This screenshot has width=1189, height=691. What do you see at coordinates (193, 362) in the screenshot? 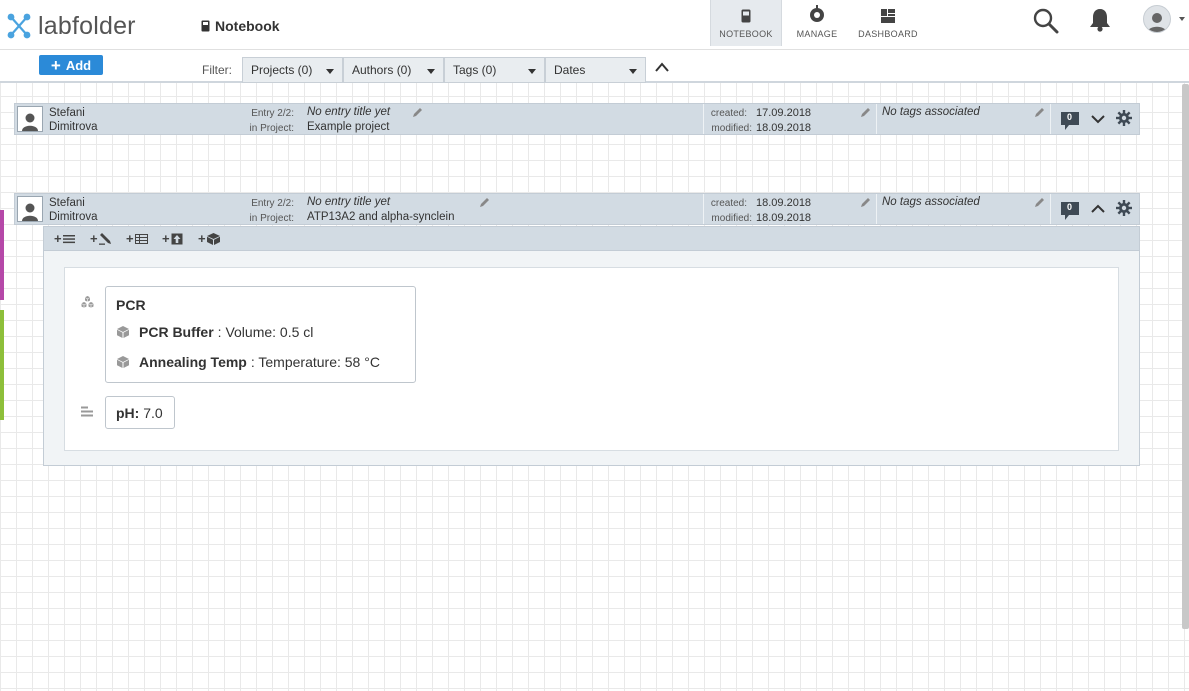
I see `data-item-name: Annealing Temp` at bounding box center [193, 362].